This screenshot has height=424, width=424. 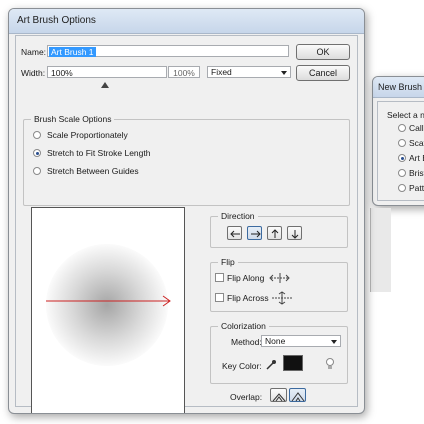 What do you see at coordinates (416, 128) in the screenshot?
I see `brush-type-label-0: Callig` at bounding box center [416, 128].